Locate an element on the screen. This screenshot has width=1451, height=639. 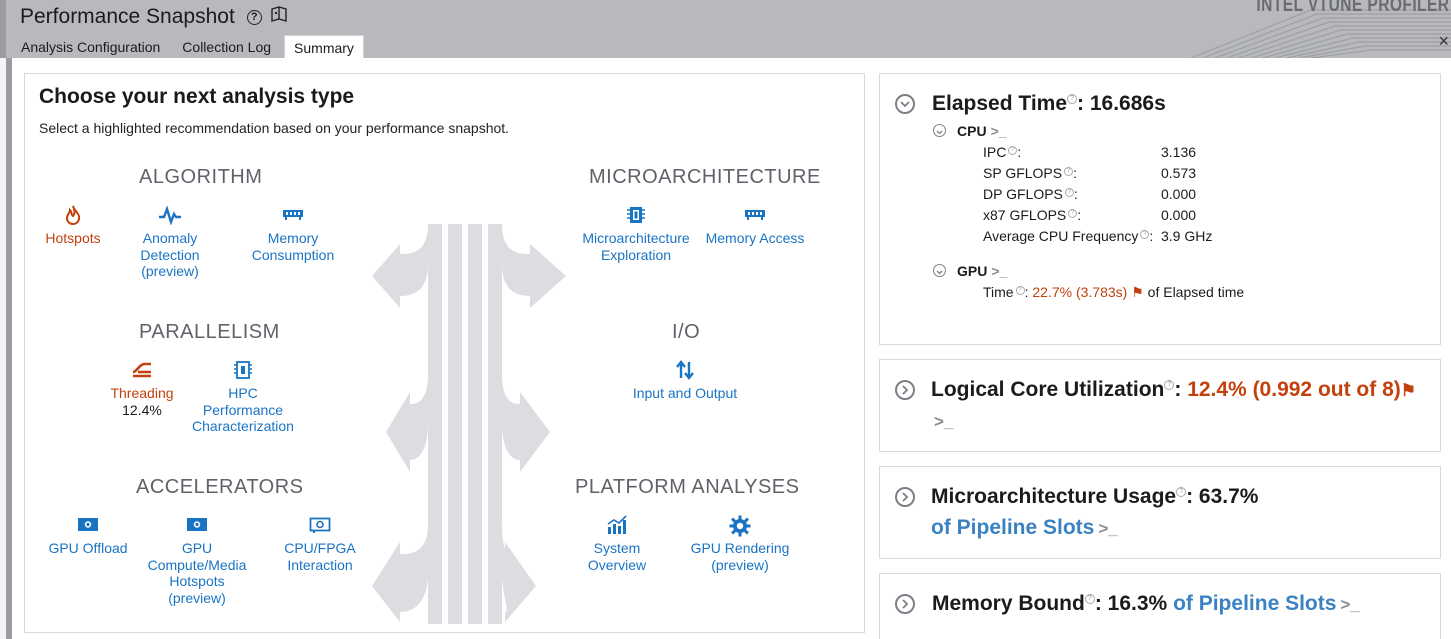
metric-name: Average CPU Frequency is located at coordinates (1061, 236).